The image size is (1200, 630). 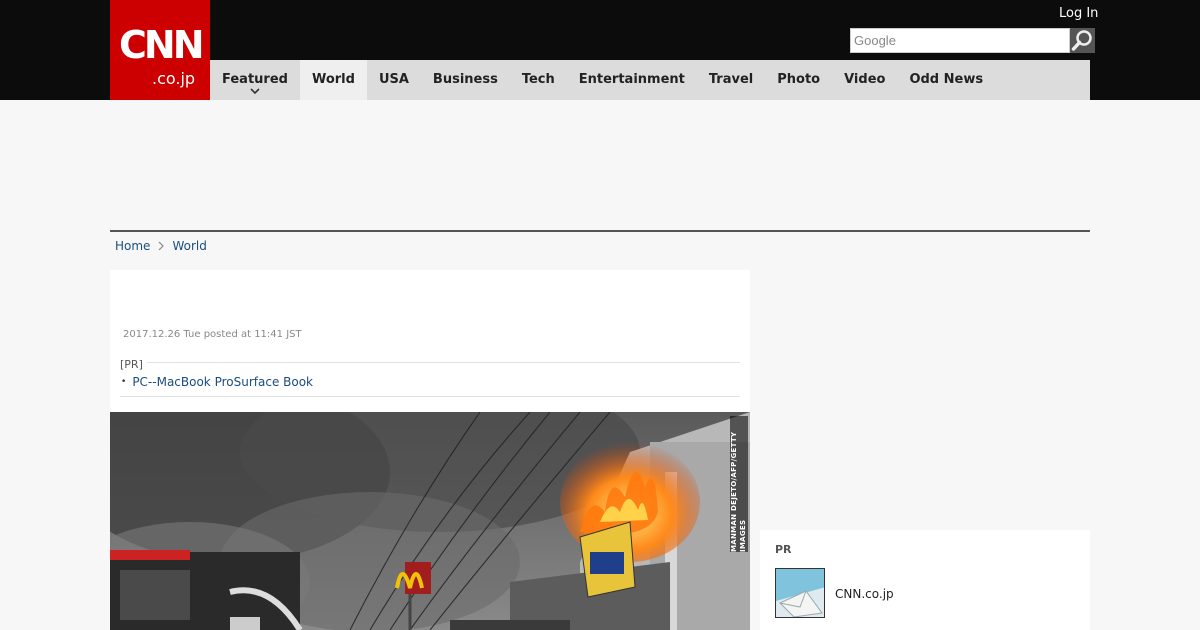 I want to click on nav-item-label: Featured, so click(x=255, y=79).